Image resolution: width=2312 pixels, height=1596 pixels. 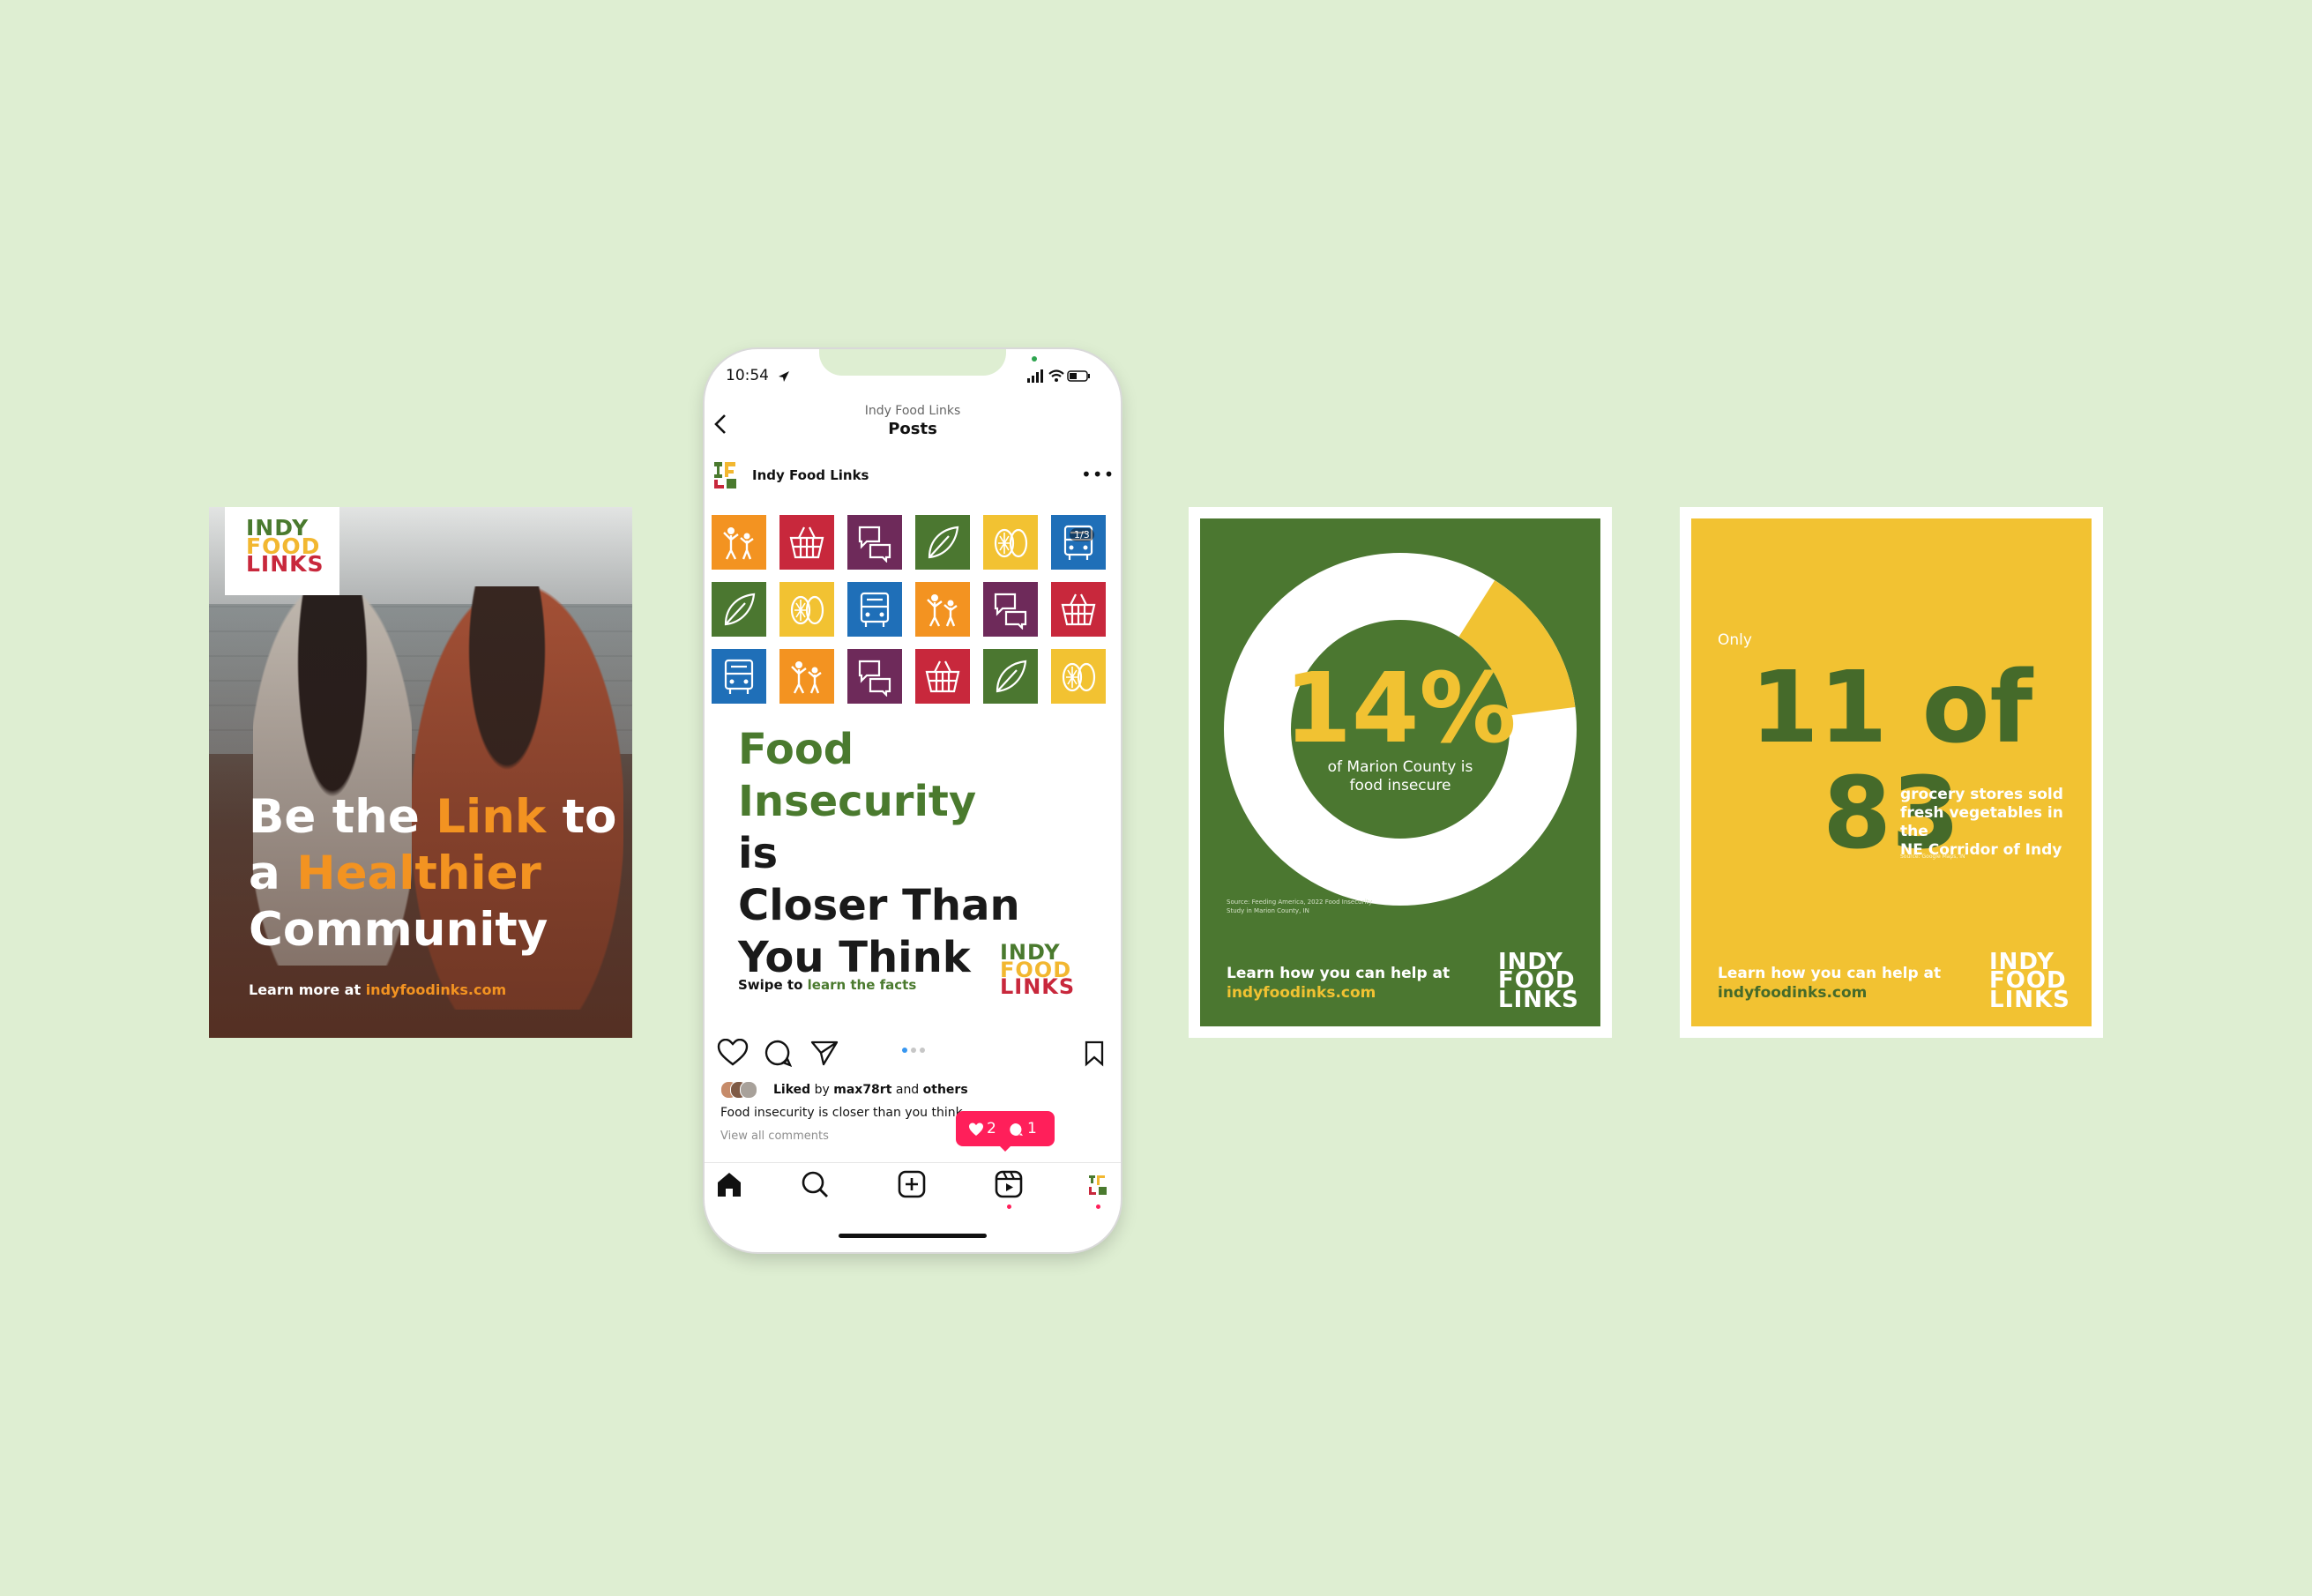 I want to click on lemon-tile, so click(x=806, y=609).